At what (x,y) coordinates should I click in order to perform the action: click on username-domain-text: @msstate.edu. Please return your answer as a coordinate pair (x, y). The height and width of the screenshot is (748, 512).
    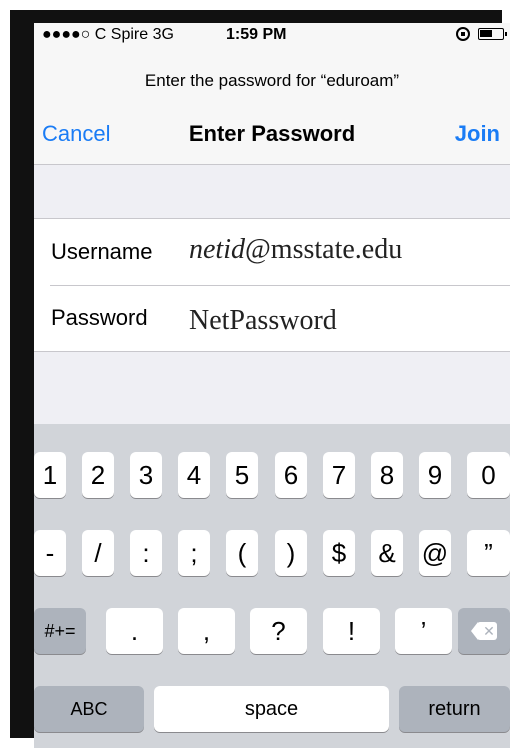
    Looking at the image, I should click on (324, 249).